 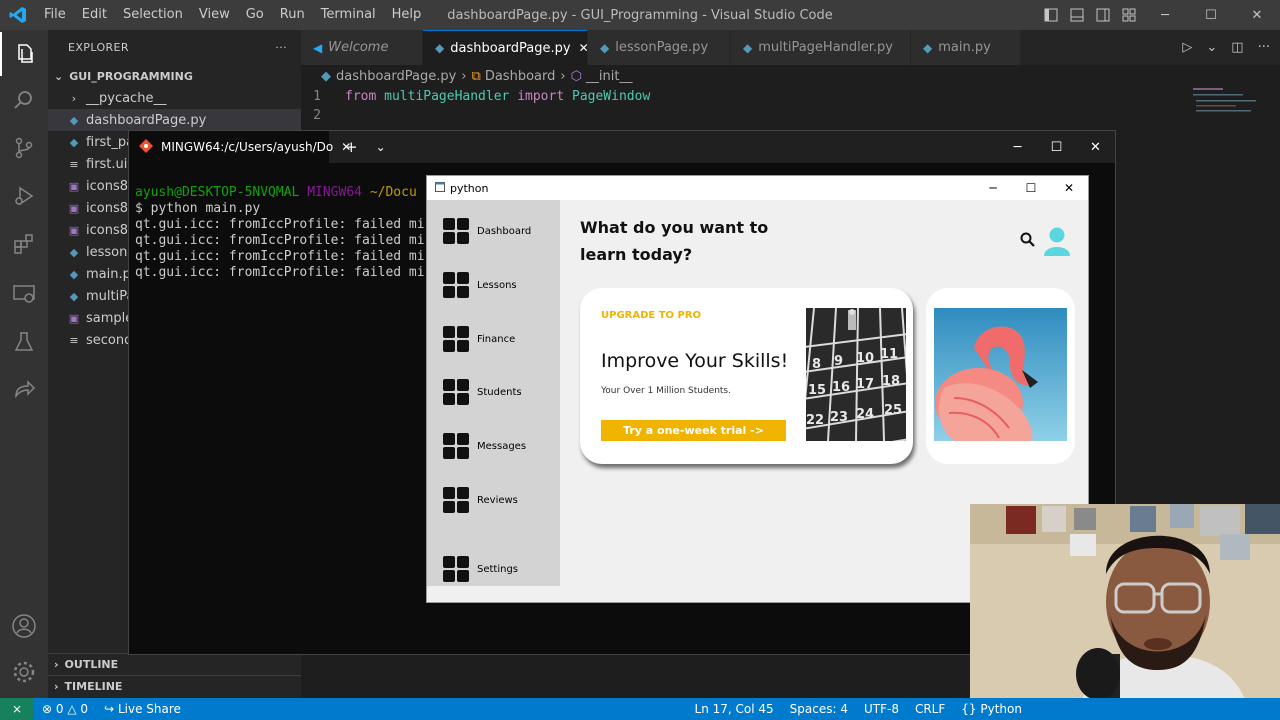 What do you see at coordinates (65, 709) in the screenshot?
I see `problems-status: ⊗ 0 △ 0` at bounding box center [65, 709].